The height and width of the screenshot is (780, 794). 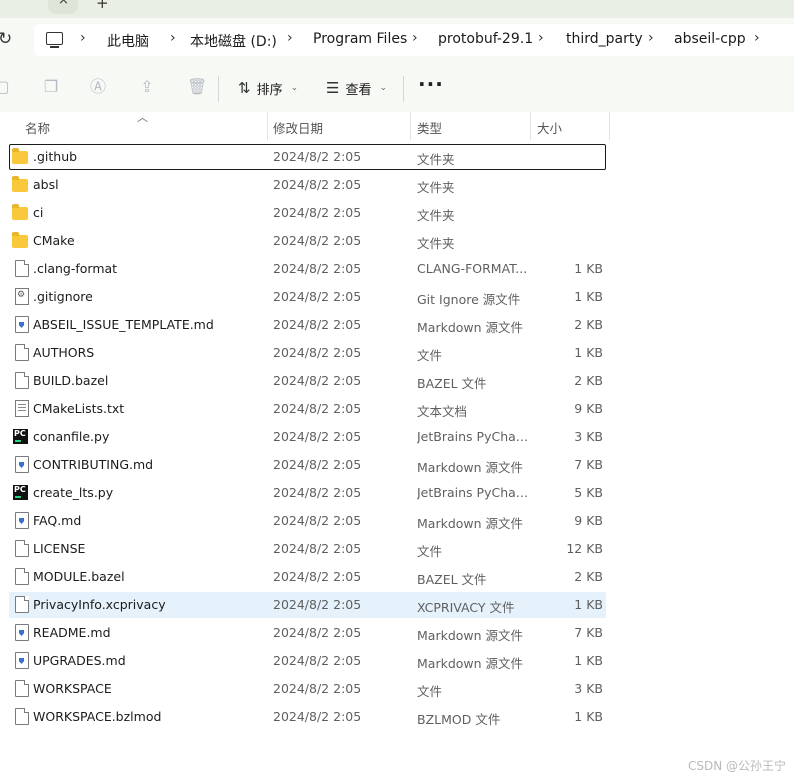 I want to click on file-type: Markdown 源文件, so click(x=470, y=635).